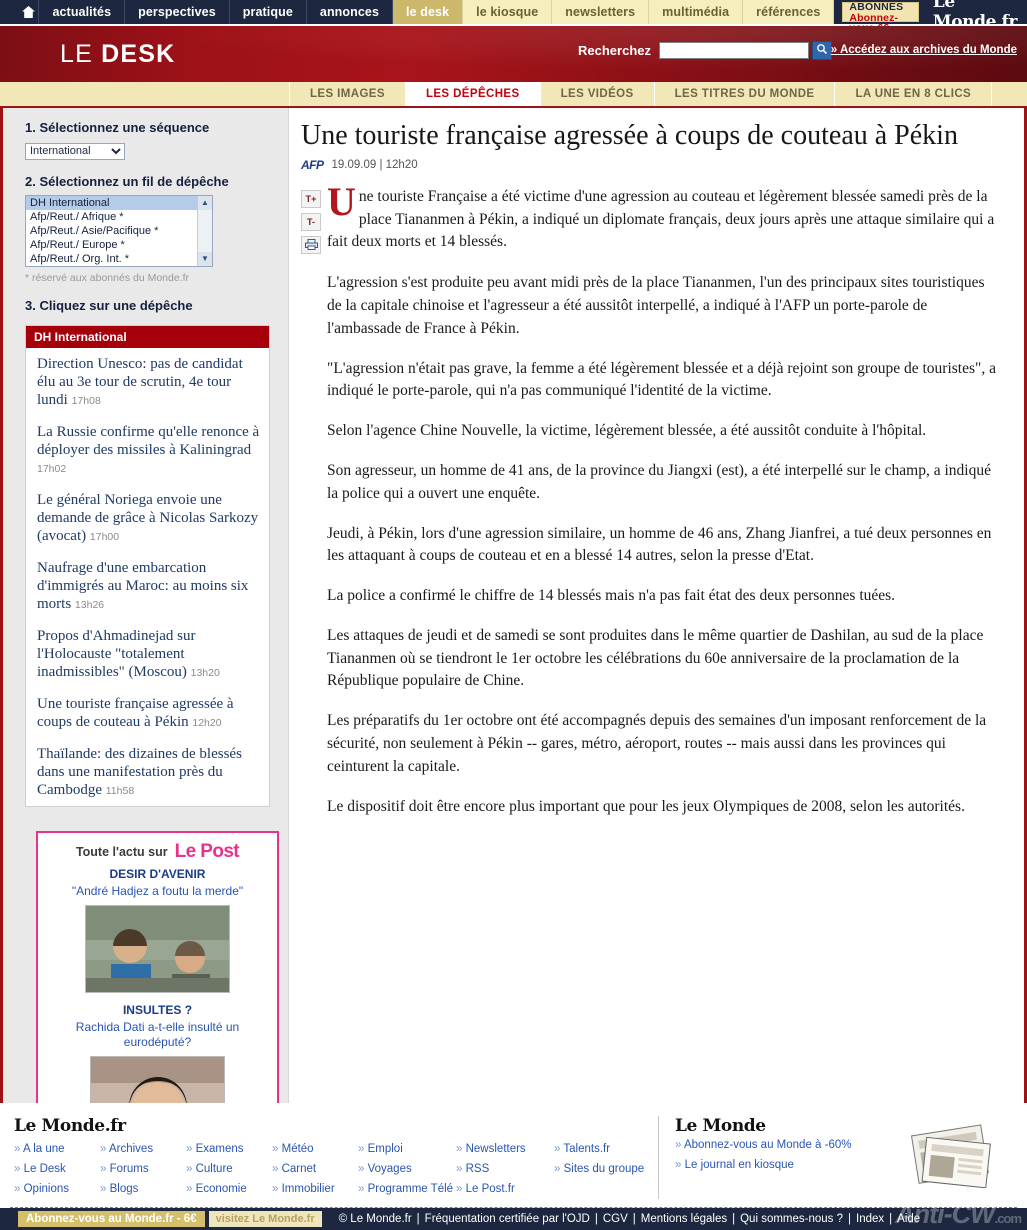 The height and width of the screenshot is (1230, 1027). I want to click on footer-link-label: Culture, so click(214, 1168).